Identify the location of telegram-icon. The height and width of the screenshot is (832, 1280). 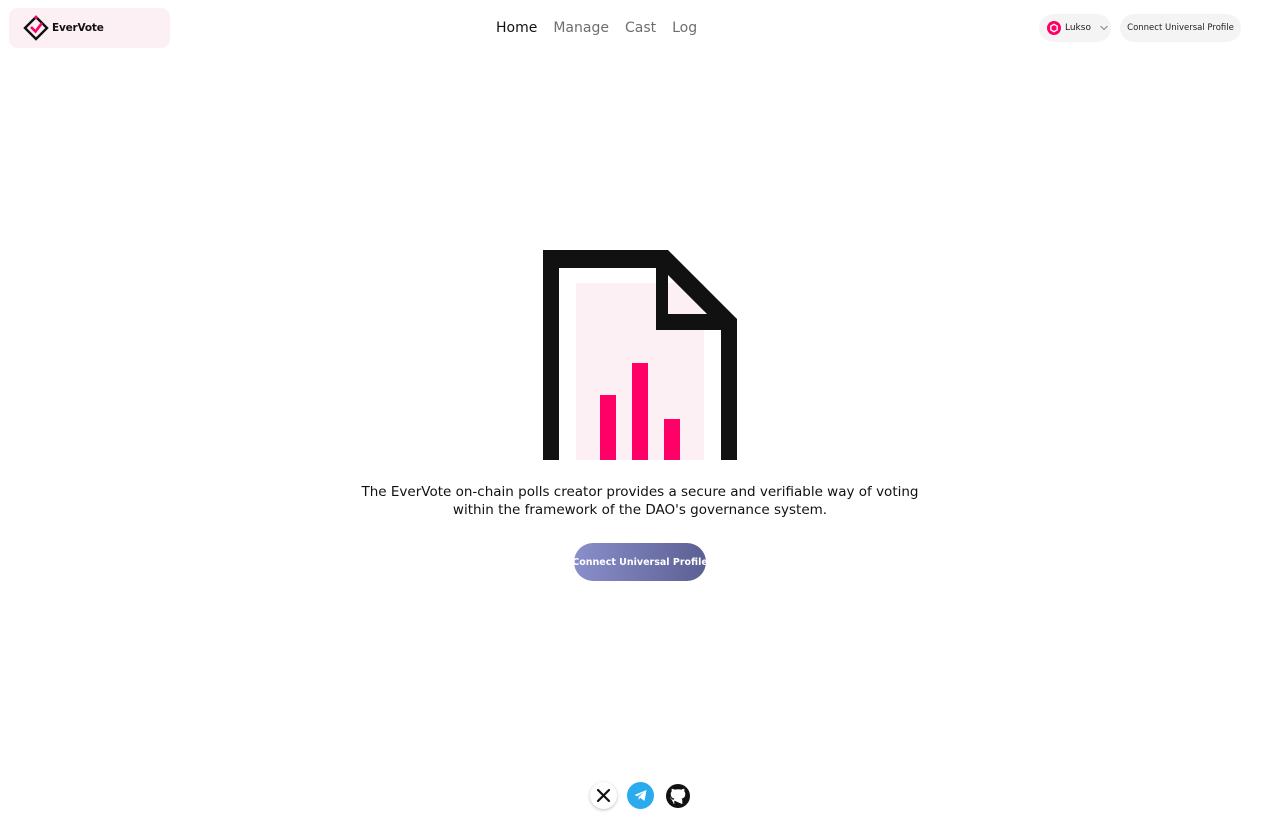
(640, 795).